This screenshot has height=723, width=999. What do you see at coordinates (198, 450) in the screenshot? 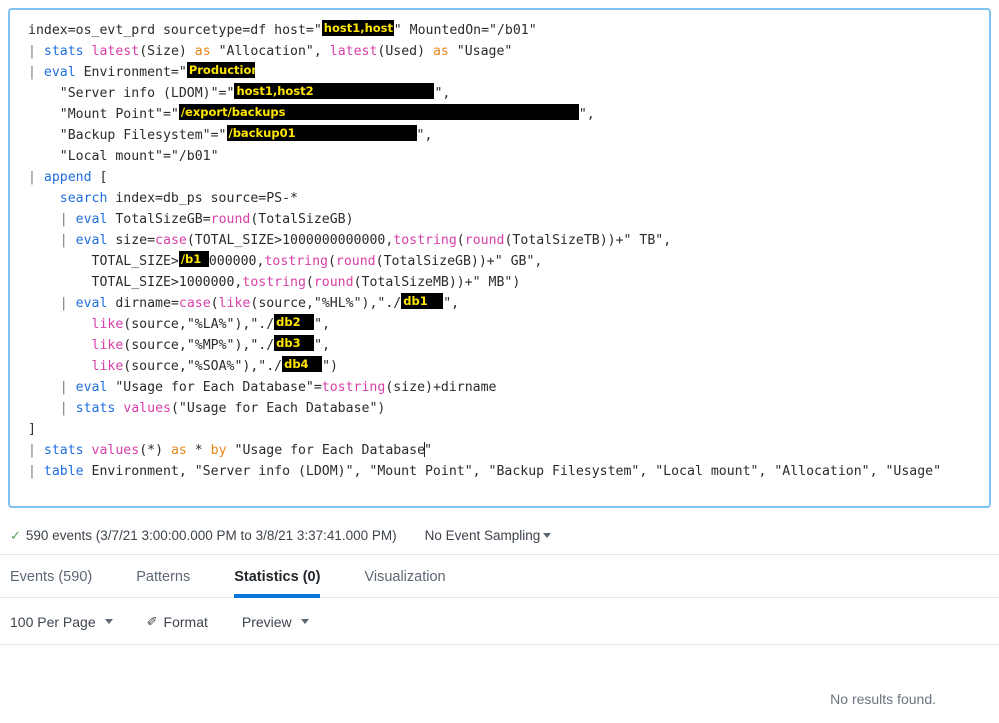
I see `query-token: *` at bounding box center [198, 450].